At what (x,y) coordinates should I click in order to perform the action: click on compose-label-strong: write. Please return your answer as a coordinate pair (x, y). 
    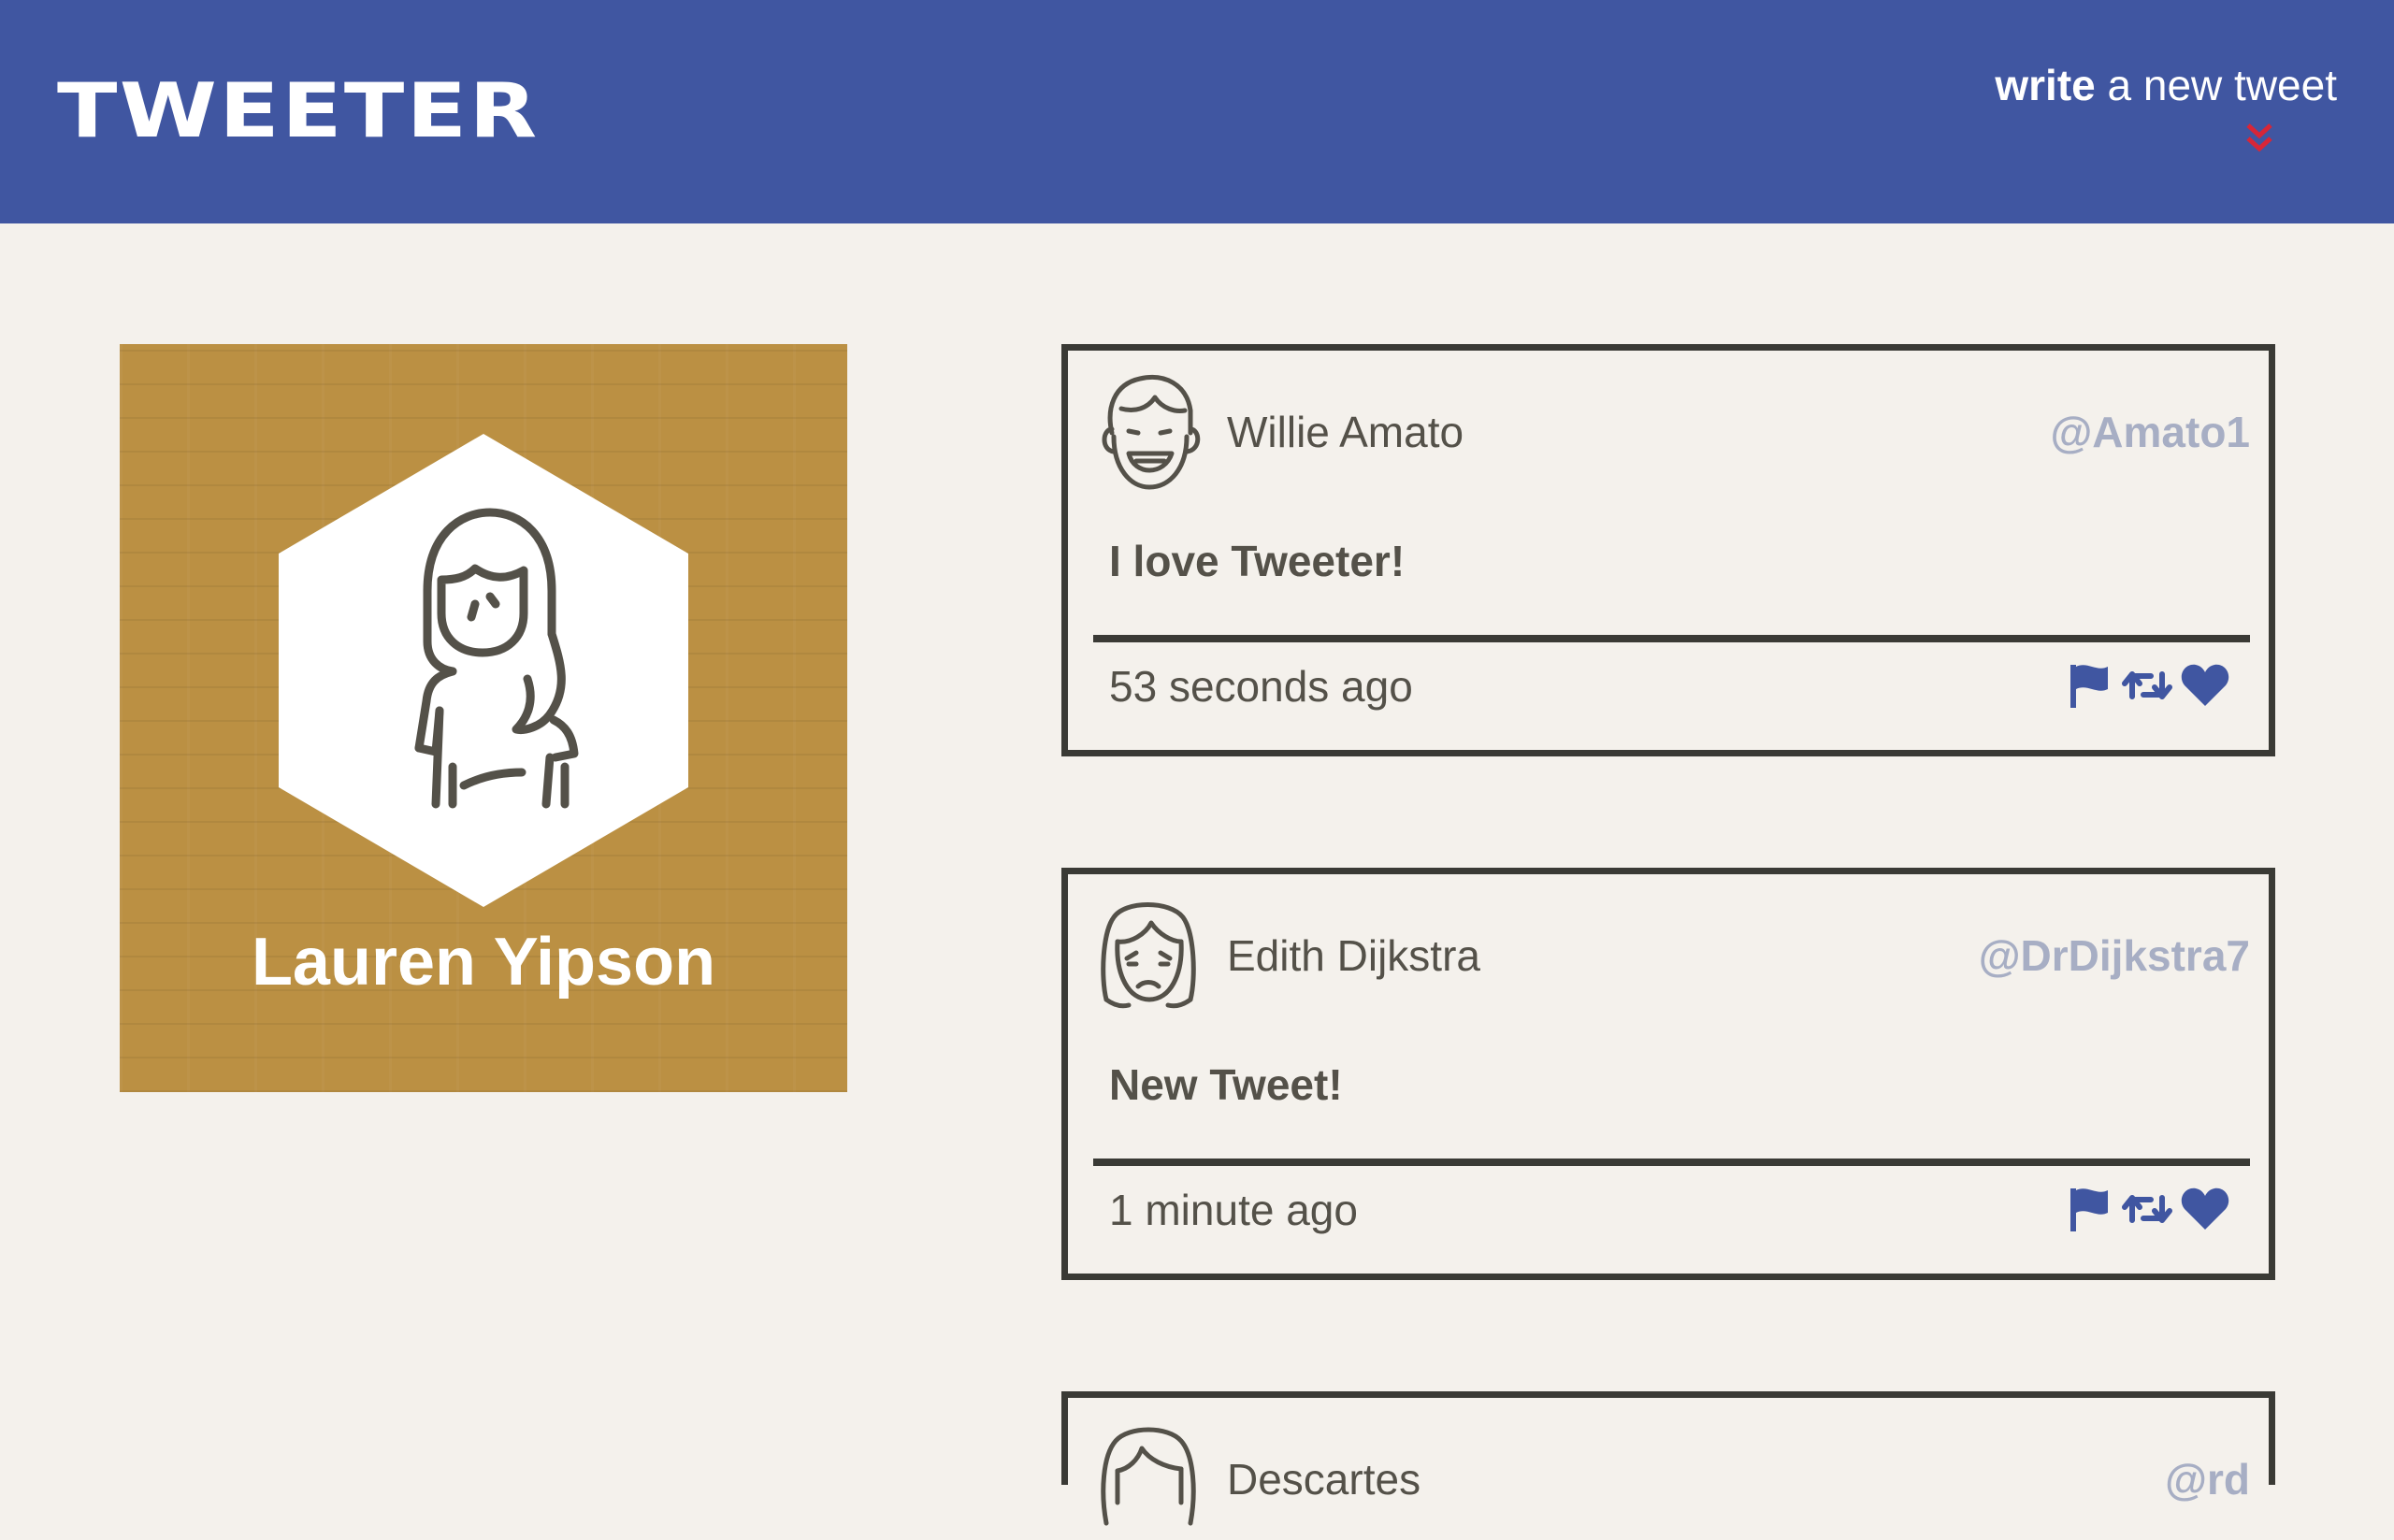
    Looking at the image, I should click on (2045, 85).